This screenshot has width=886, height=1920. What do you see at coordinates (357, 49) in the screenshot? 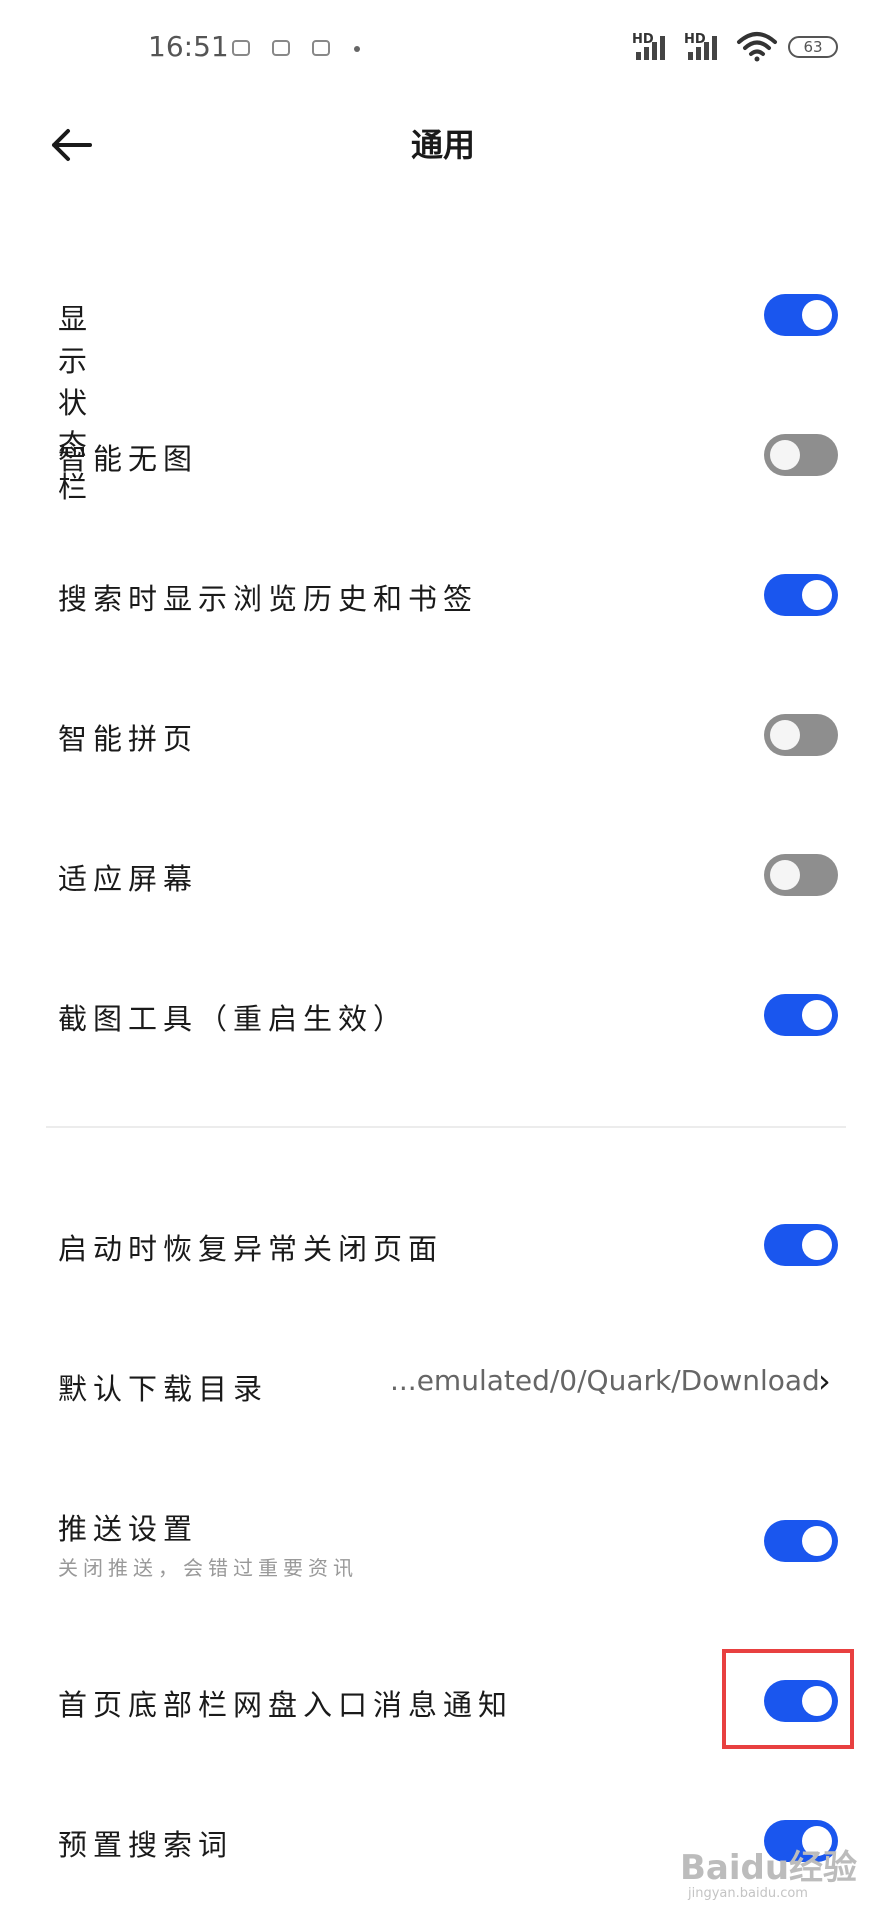
I see `dot-icon` at bounding box center [357, 49].